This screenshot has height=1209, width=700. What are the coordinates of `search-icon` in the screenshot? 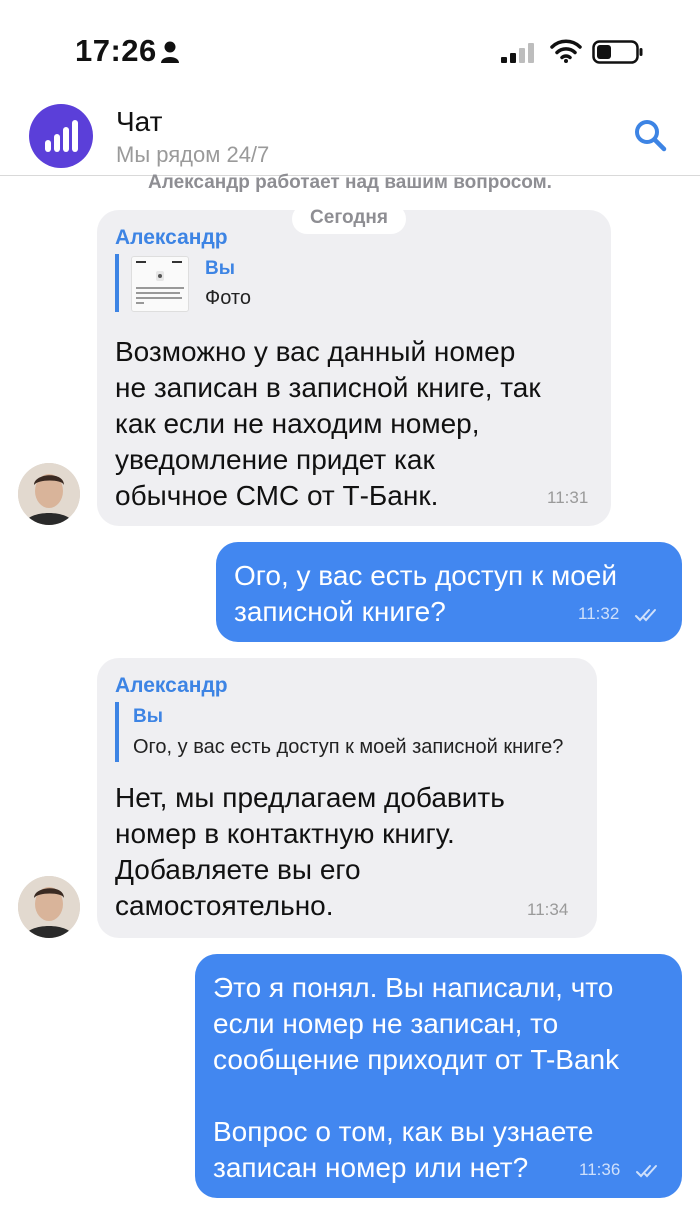 It's located at (650, 135).